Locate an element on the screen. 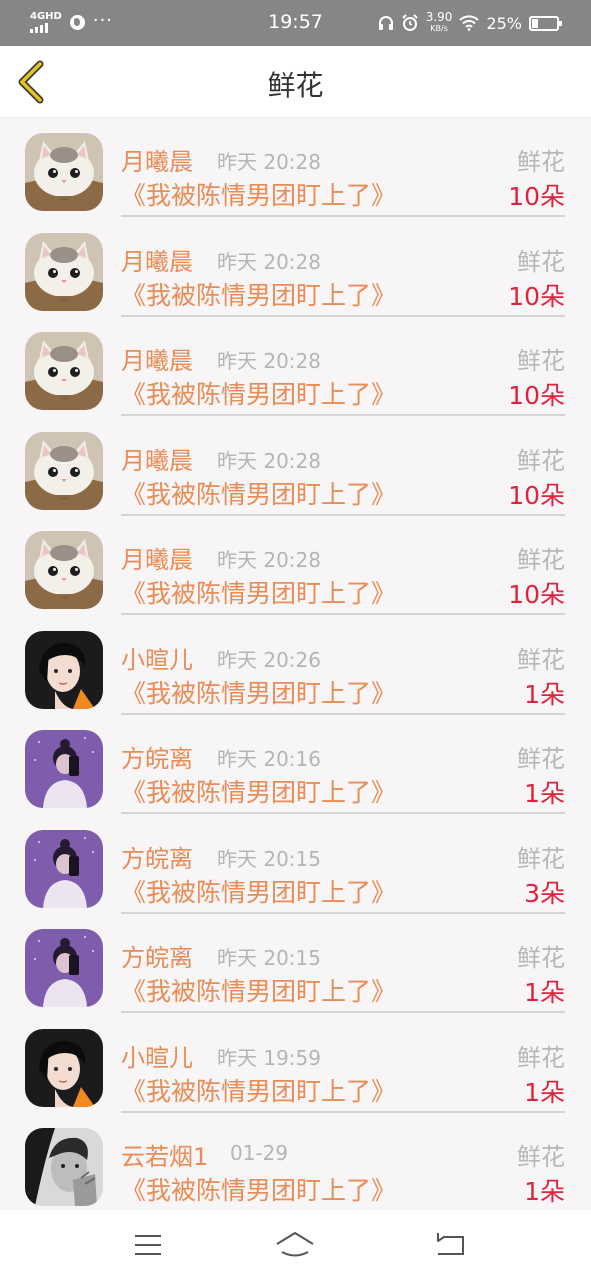  flower-count: 3朵 is located at coordinates (544, 893).